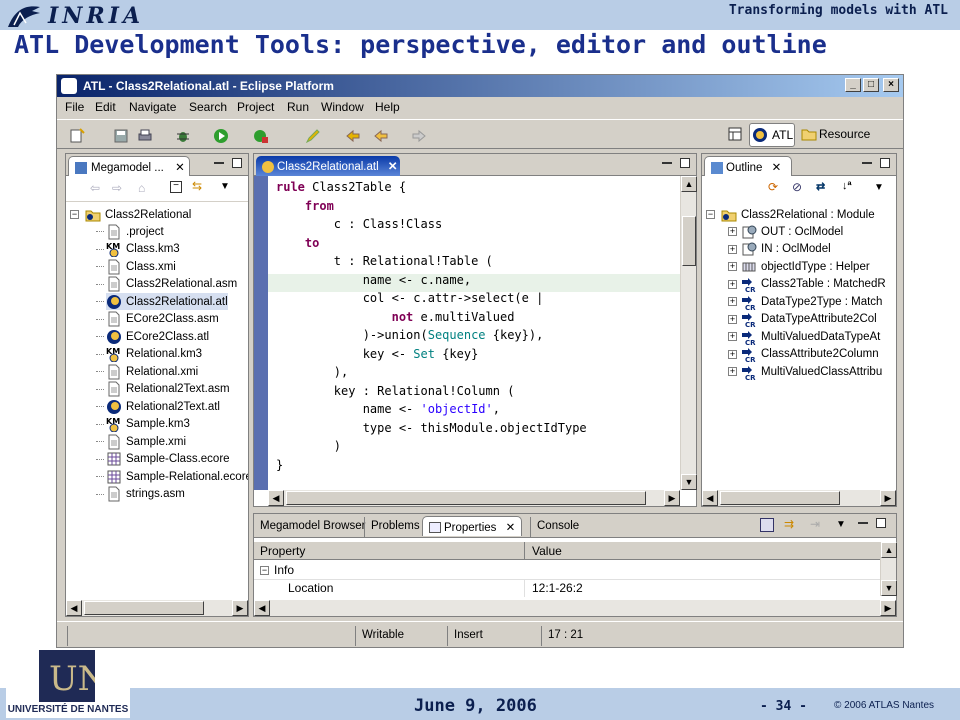 The height and width of the screenshot is (720, 960). I want to click on minimize-window-button: _, so click(853, 85).